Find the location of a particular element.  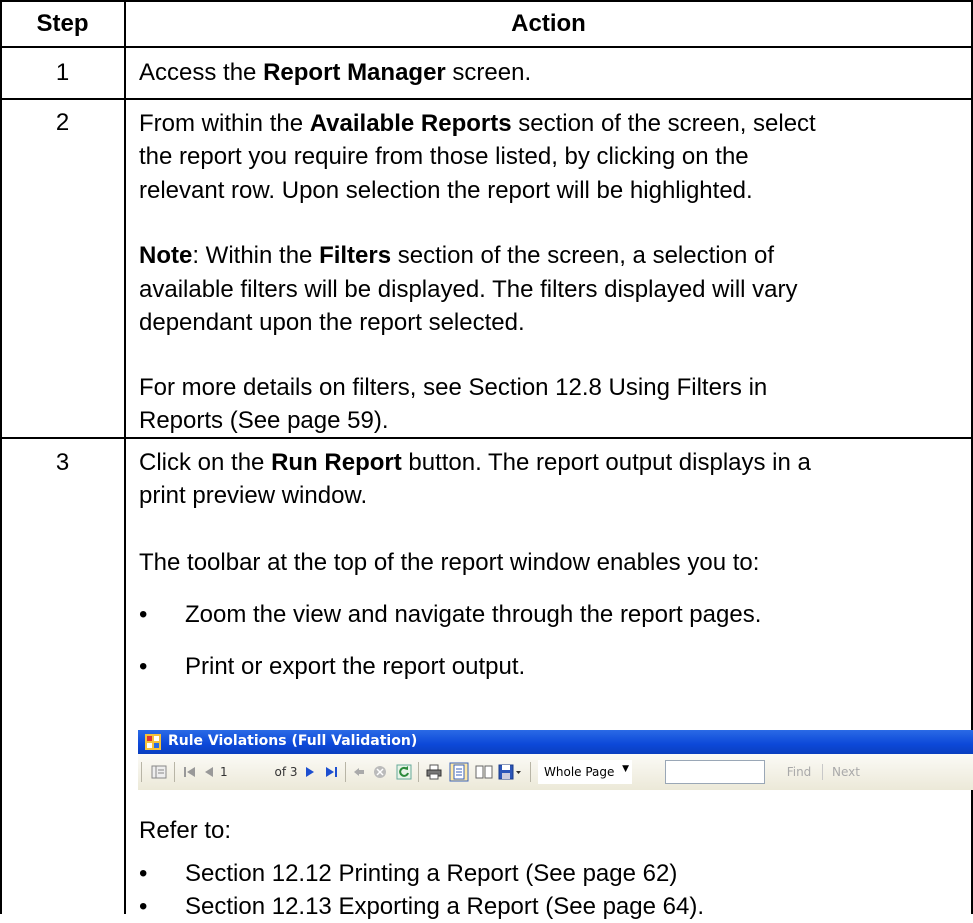

page-count-label: of 3 is located at coordinates (286, 772).